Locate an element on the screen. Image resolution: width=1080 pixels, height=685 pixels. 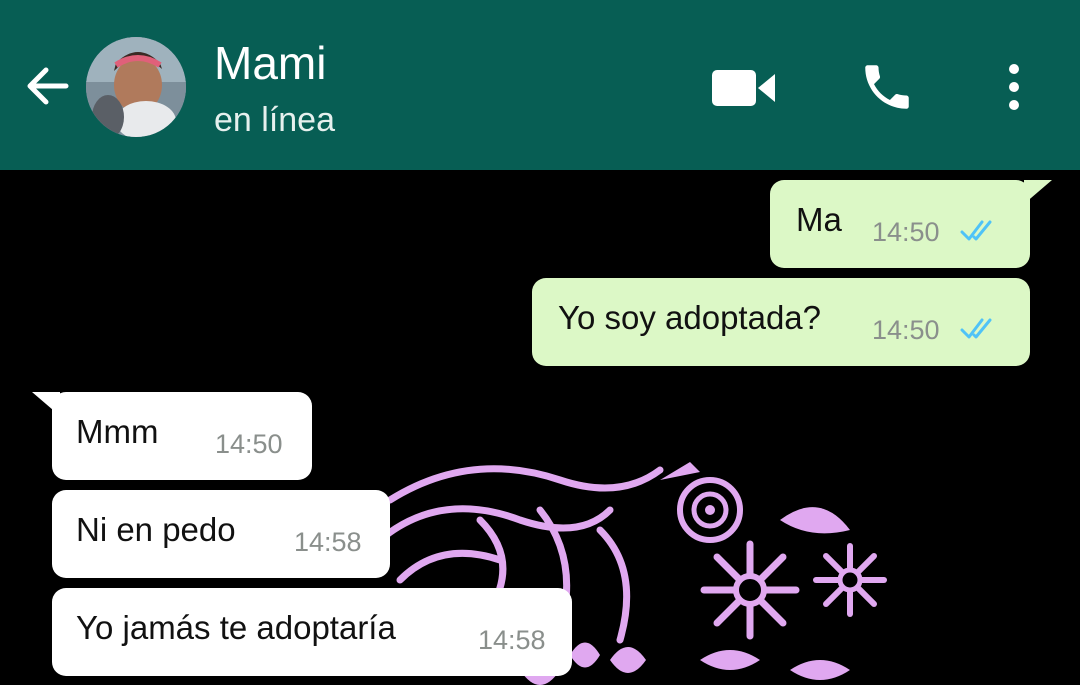
message-bubble: Yo soy adoptada? 14:50 is located at coordinates (781, 322).